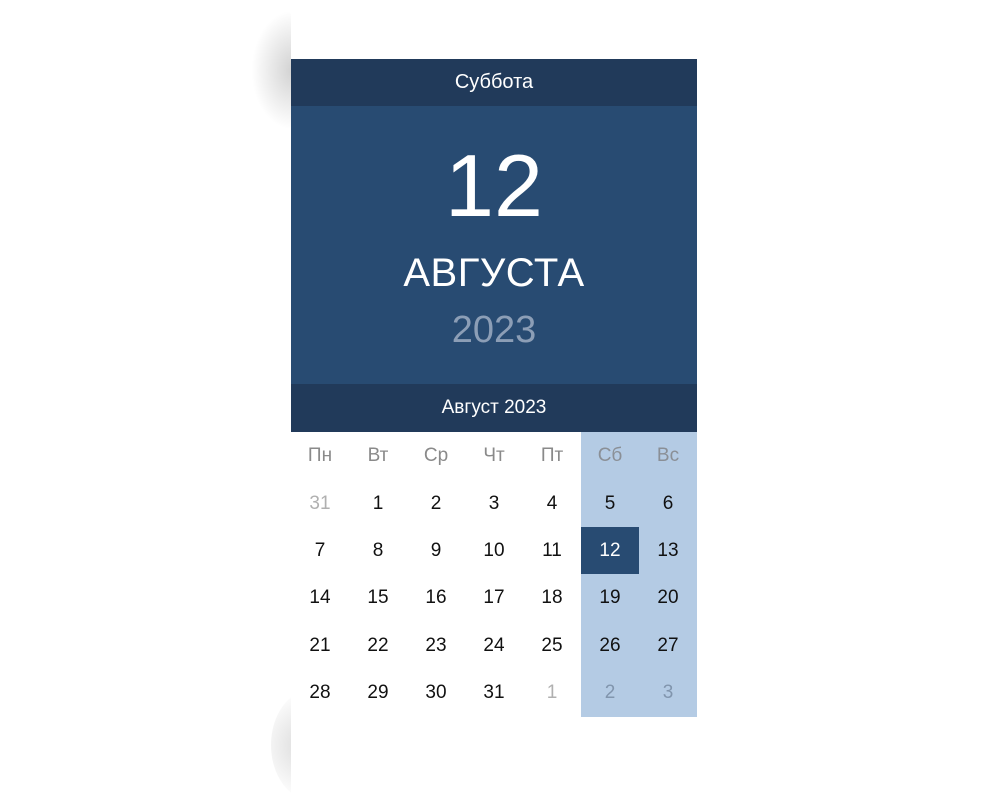 The height and width of the screenshot is (808, 985). What do you see at coordinates (320, 550) in the screenshot?
I see `calendar-day: 7` at bounding box center [320, 550].